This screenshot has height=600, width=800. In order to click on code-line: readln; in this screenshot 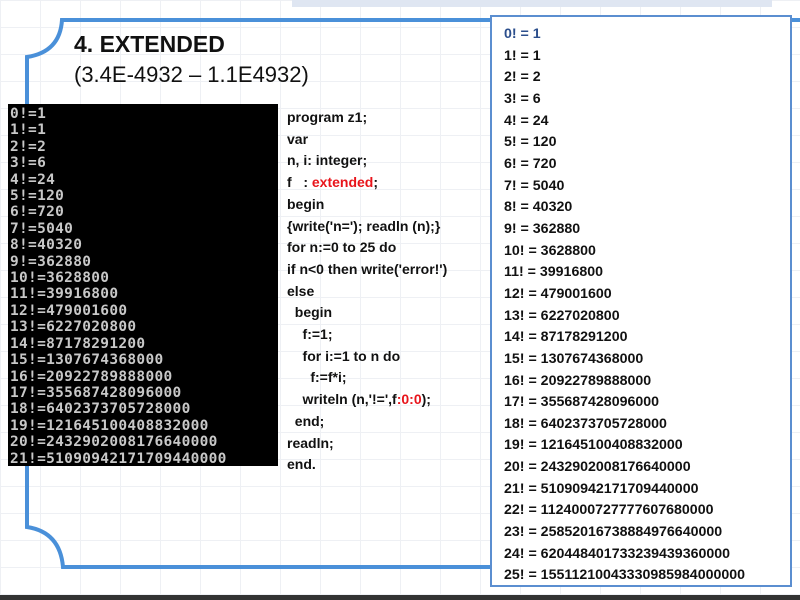, I will do `click(310, 442)`.